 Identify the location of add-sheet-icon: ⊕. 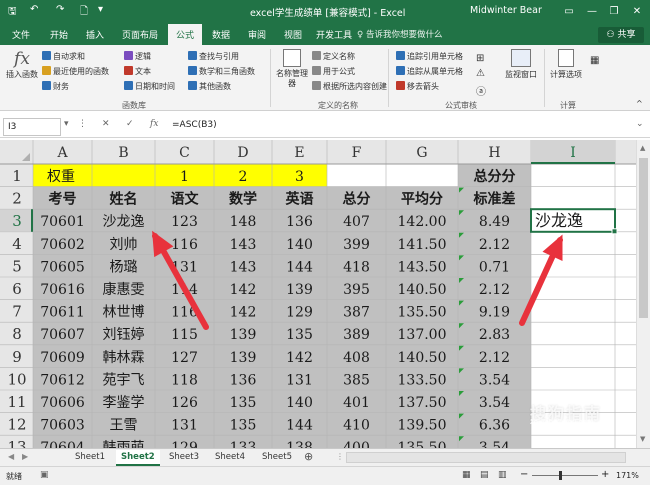
(308, 456).